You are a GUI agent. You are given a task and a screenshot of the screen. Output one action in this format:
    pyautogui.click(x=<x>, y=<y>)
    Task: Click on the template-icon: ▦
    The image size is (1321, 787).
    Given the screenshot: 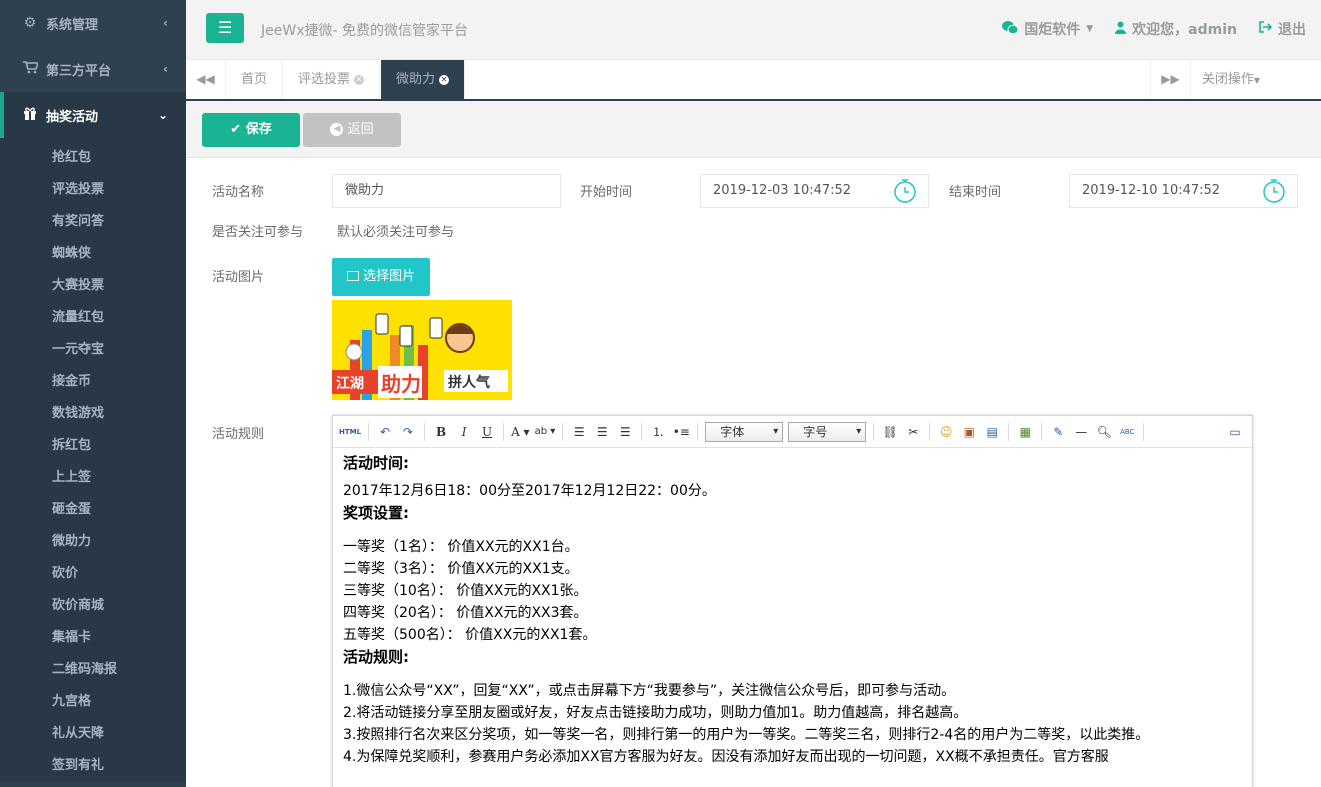 What is the action you would take?
    pyautogui.click(x=1025, y=432)
    